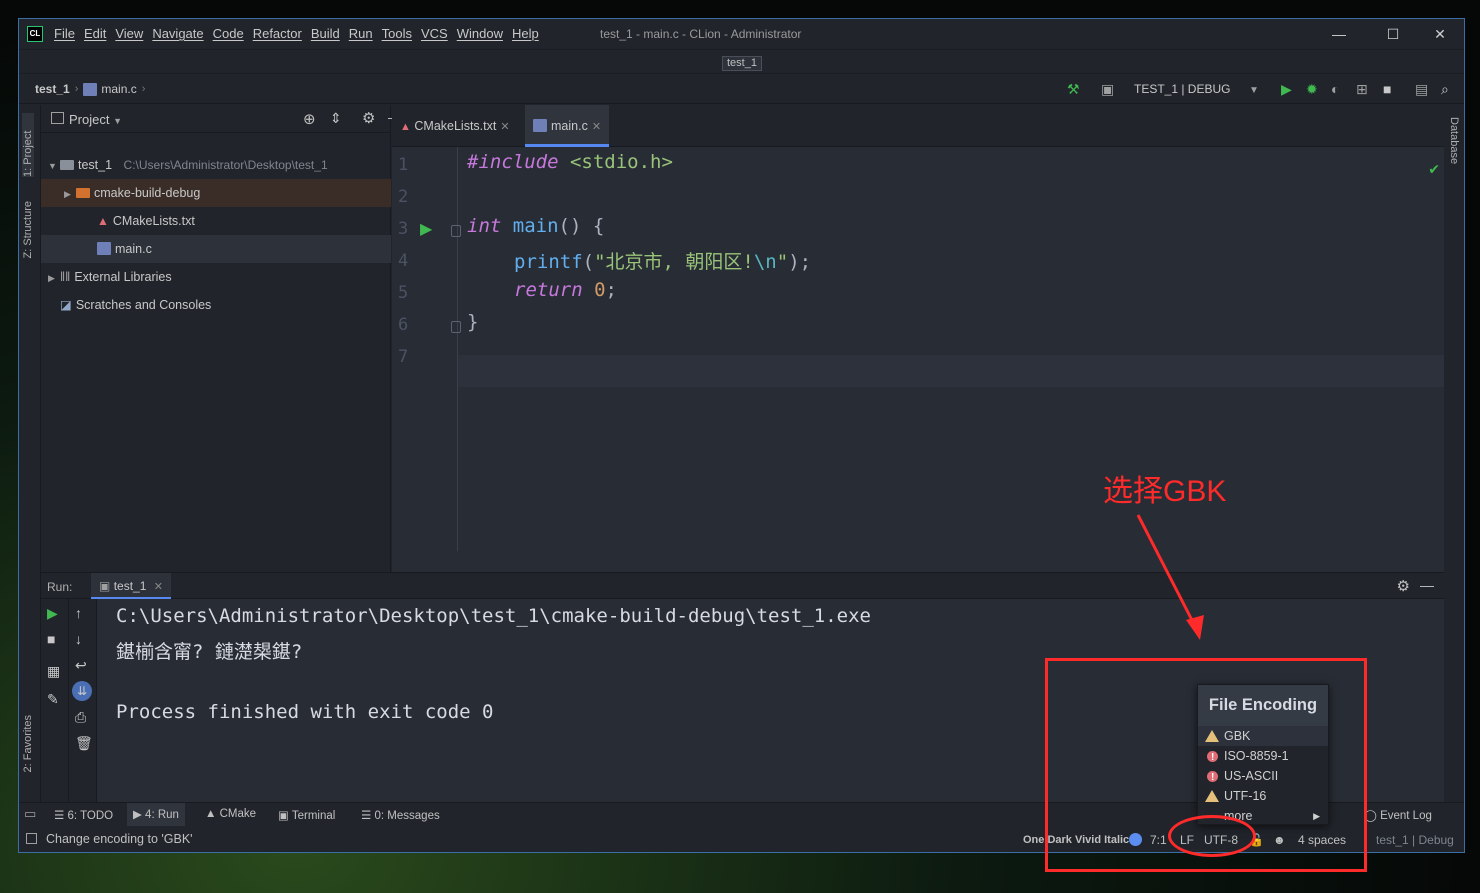 The image size is (1480, 893). What do you see at coordinates (216, 193) in the screenshot?
I see `tree-item-cmake-build-debug: ▶ cmake-build-debug` at bounding box center [216, 193].